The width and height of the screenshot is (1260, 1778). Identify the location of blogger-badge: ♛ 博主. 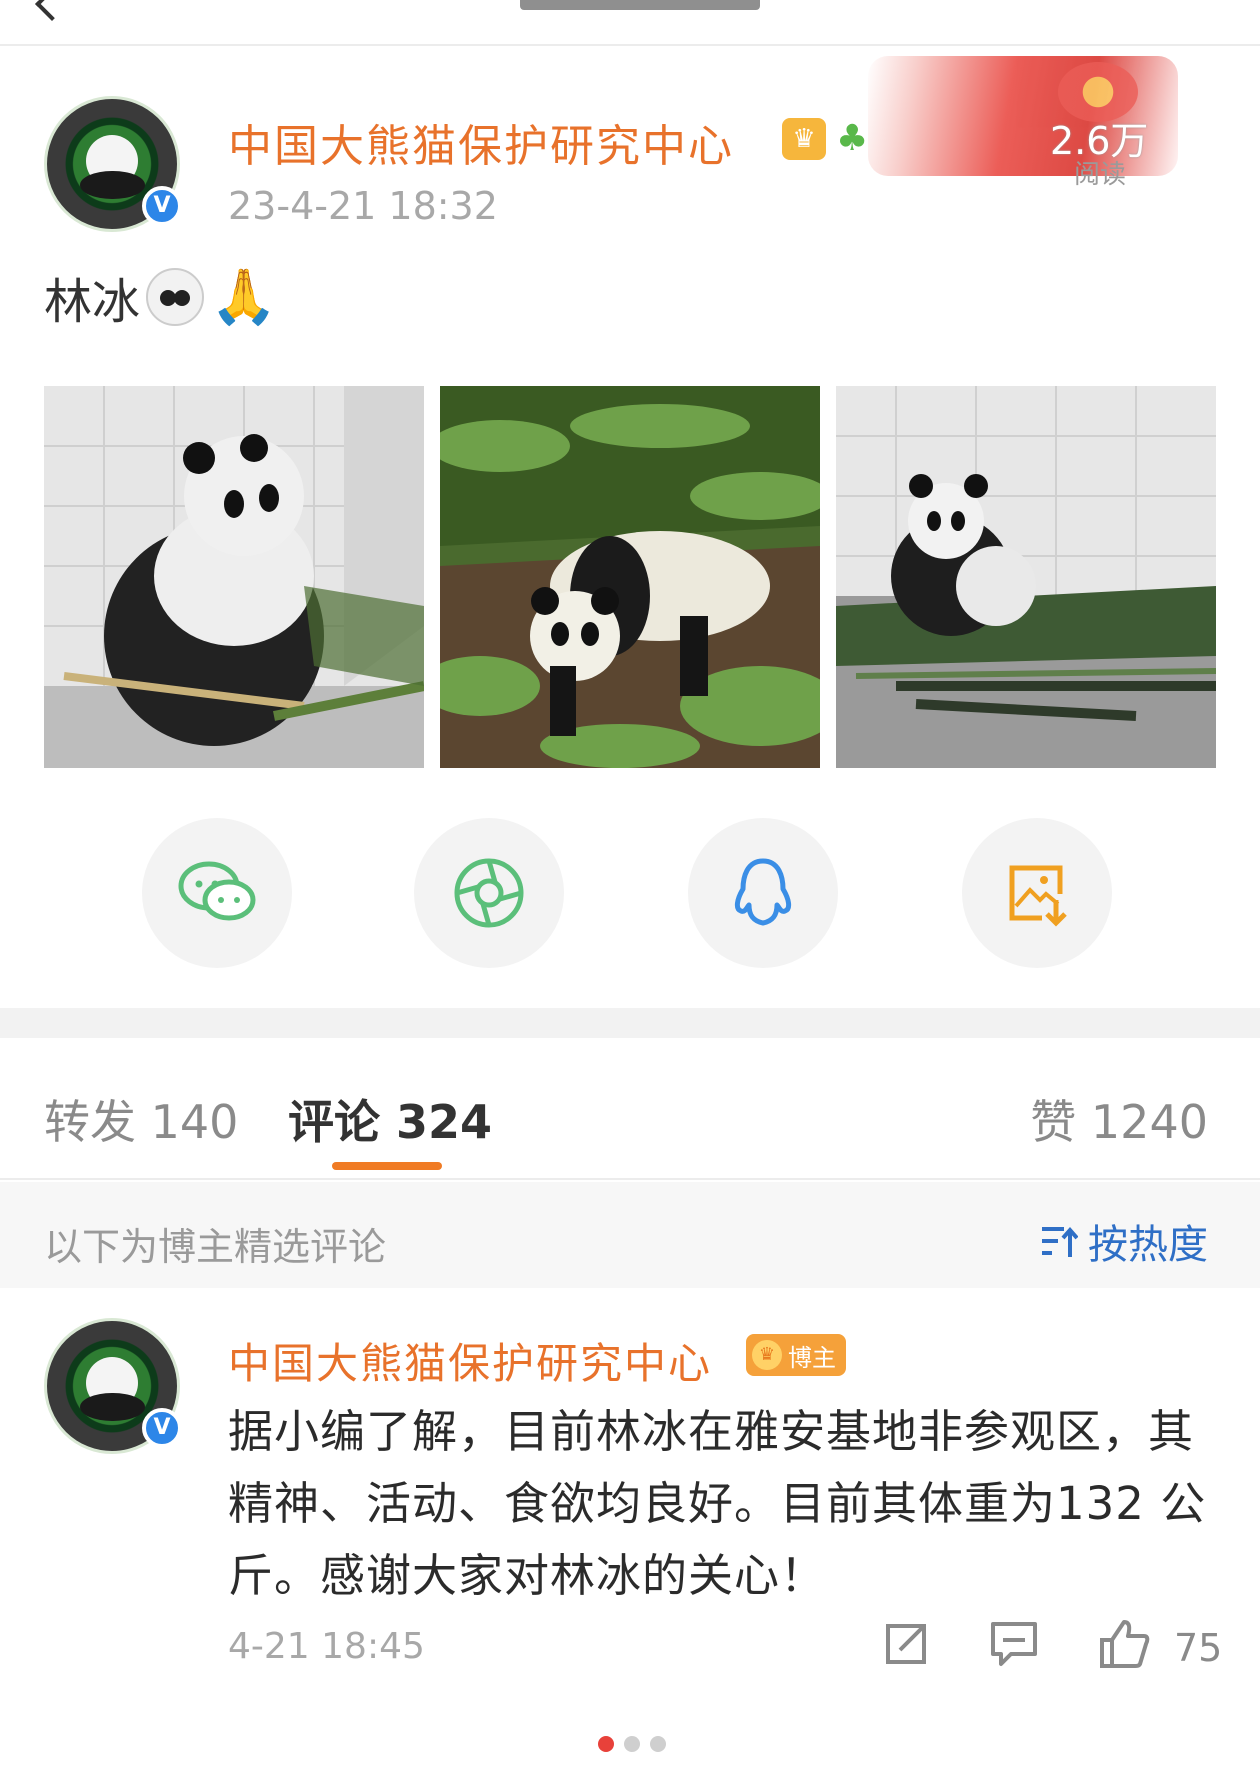
(796, 1355).